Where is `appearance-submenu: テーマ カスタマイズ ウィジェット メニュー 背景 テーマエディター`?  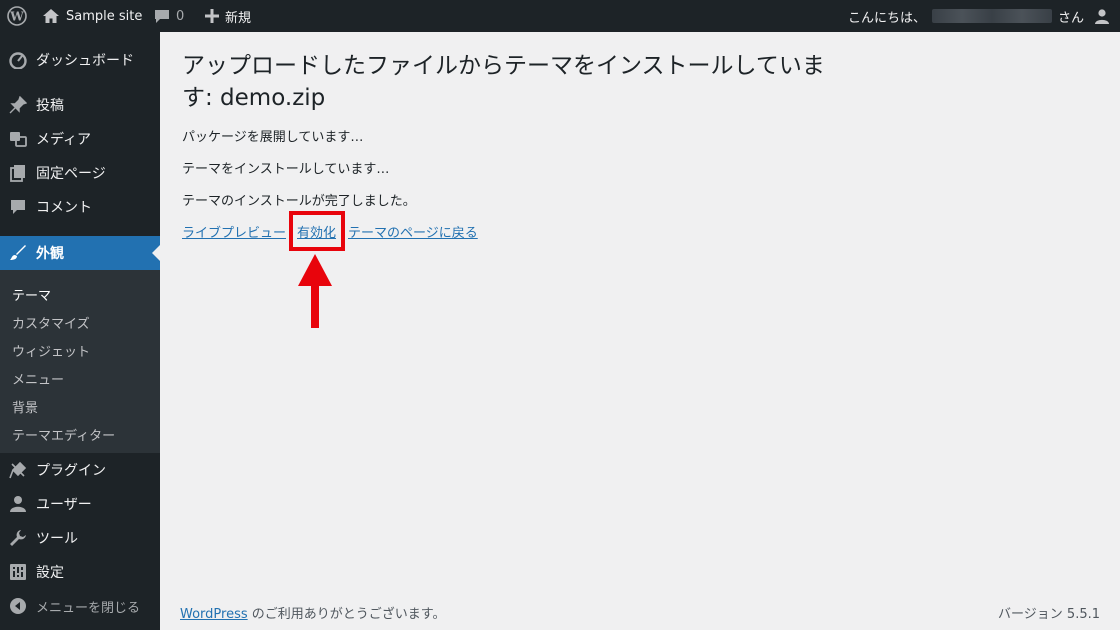
appearance-submenu: テーマ カスタマイズ ウィジェット メニュー 背景 テーマエディター is located at coordinates (80, 361).